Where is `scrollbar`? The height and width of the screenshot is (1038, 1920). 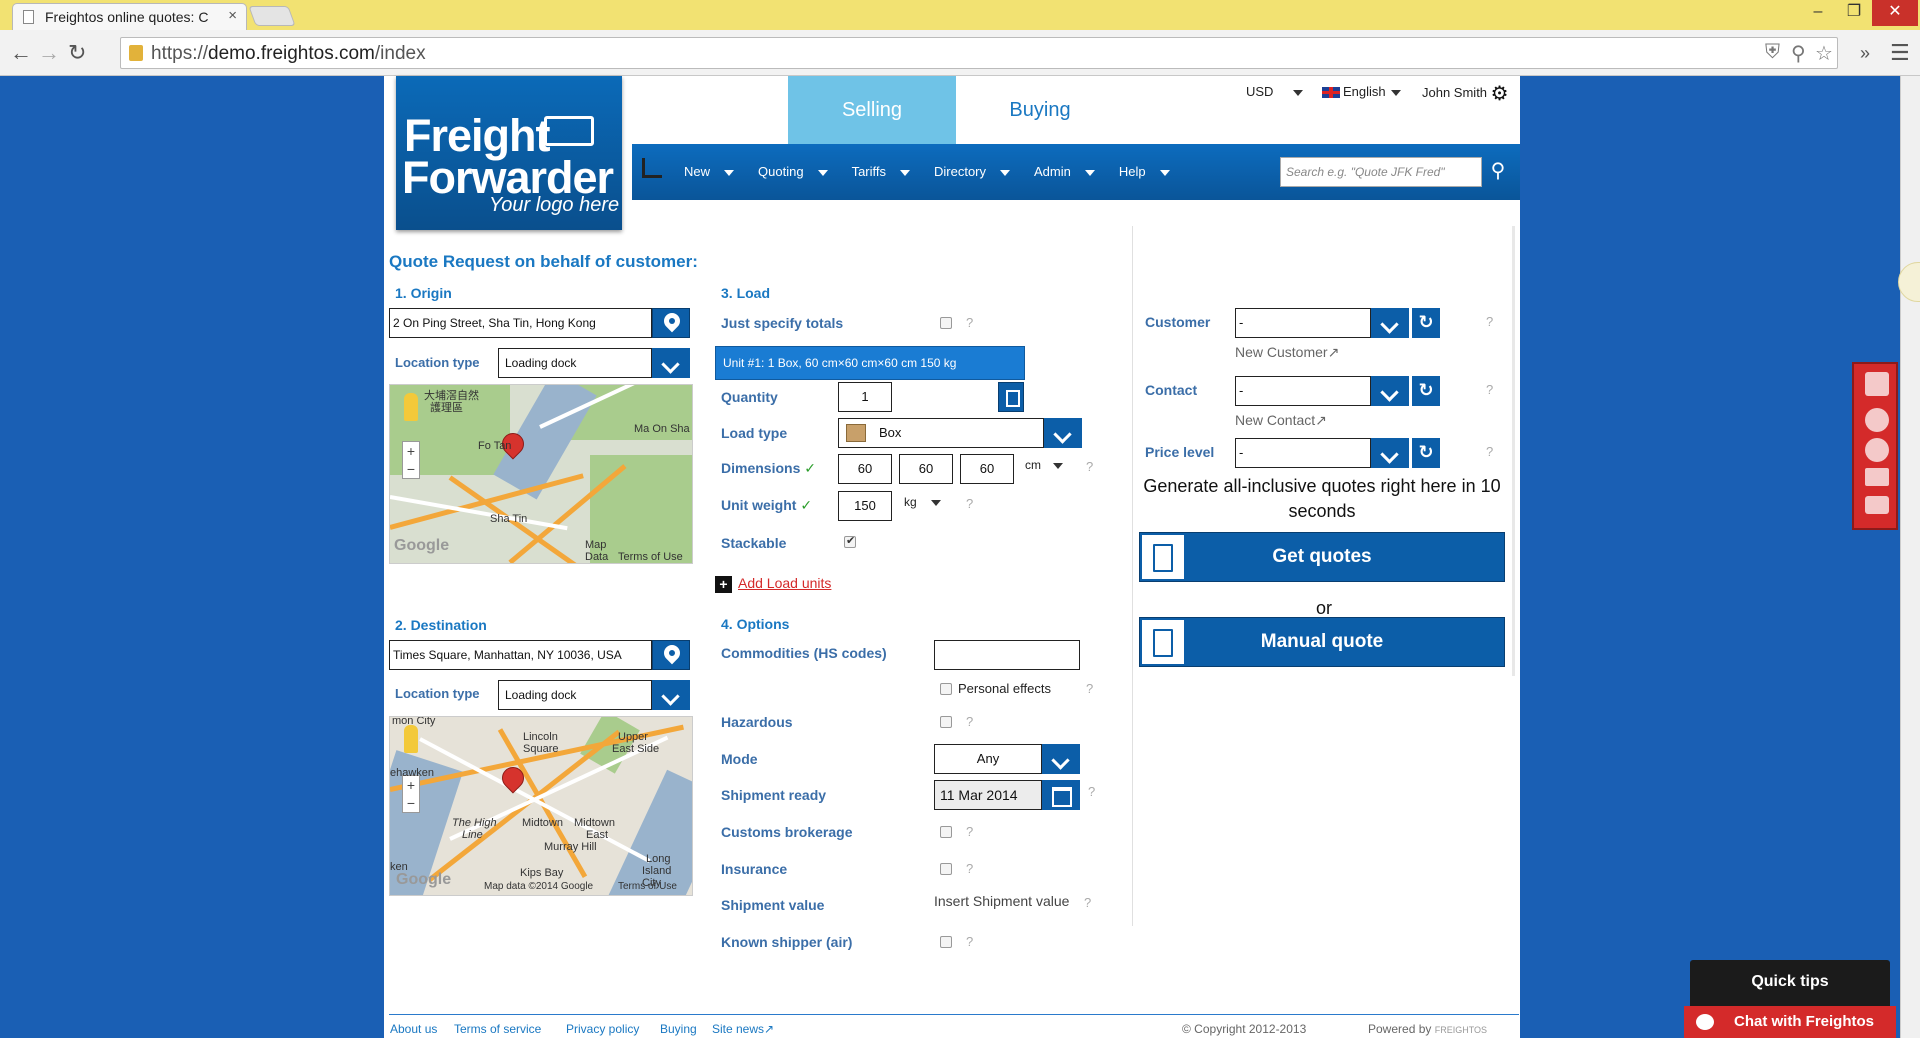 scrollbar is located at coordinates (1910, 557).